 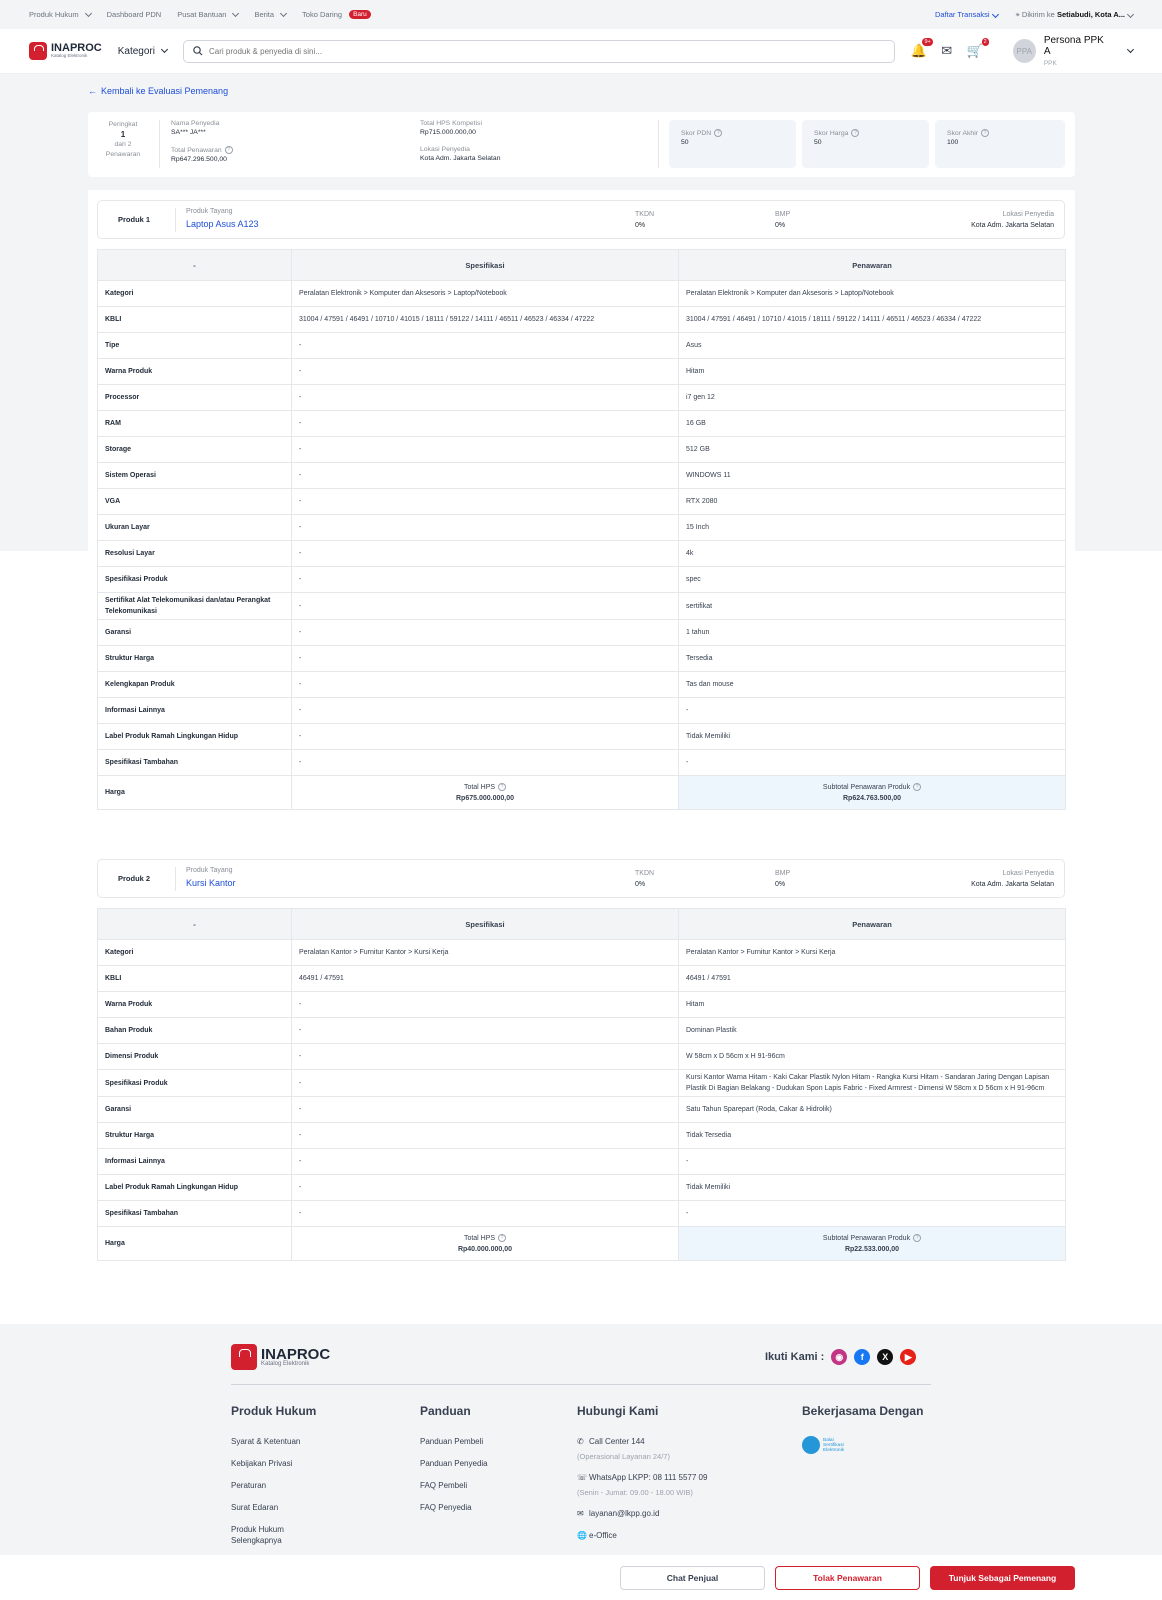 I want to click on total-hps-cell: Total HPS? Rp675.000.000,00, so click(x=485, y=792).